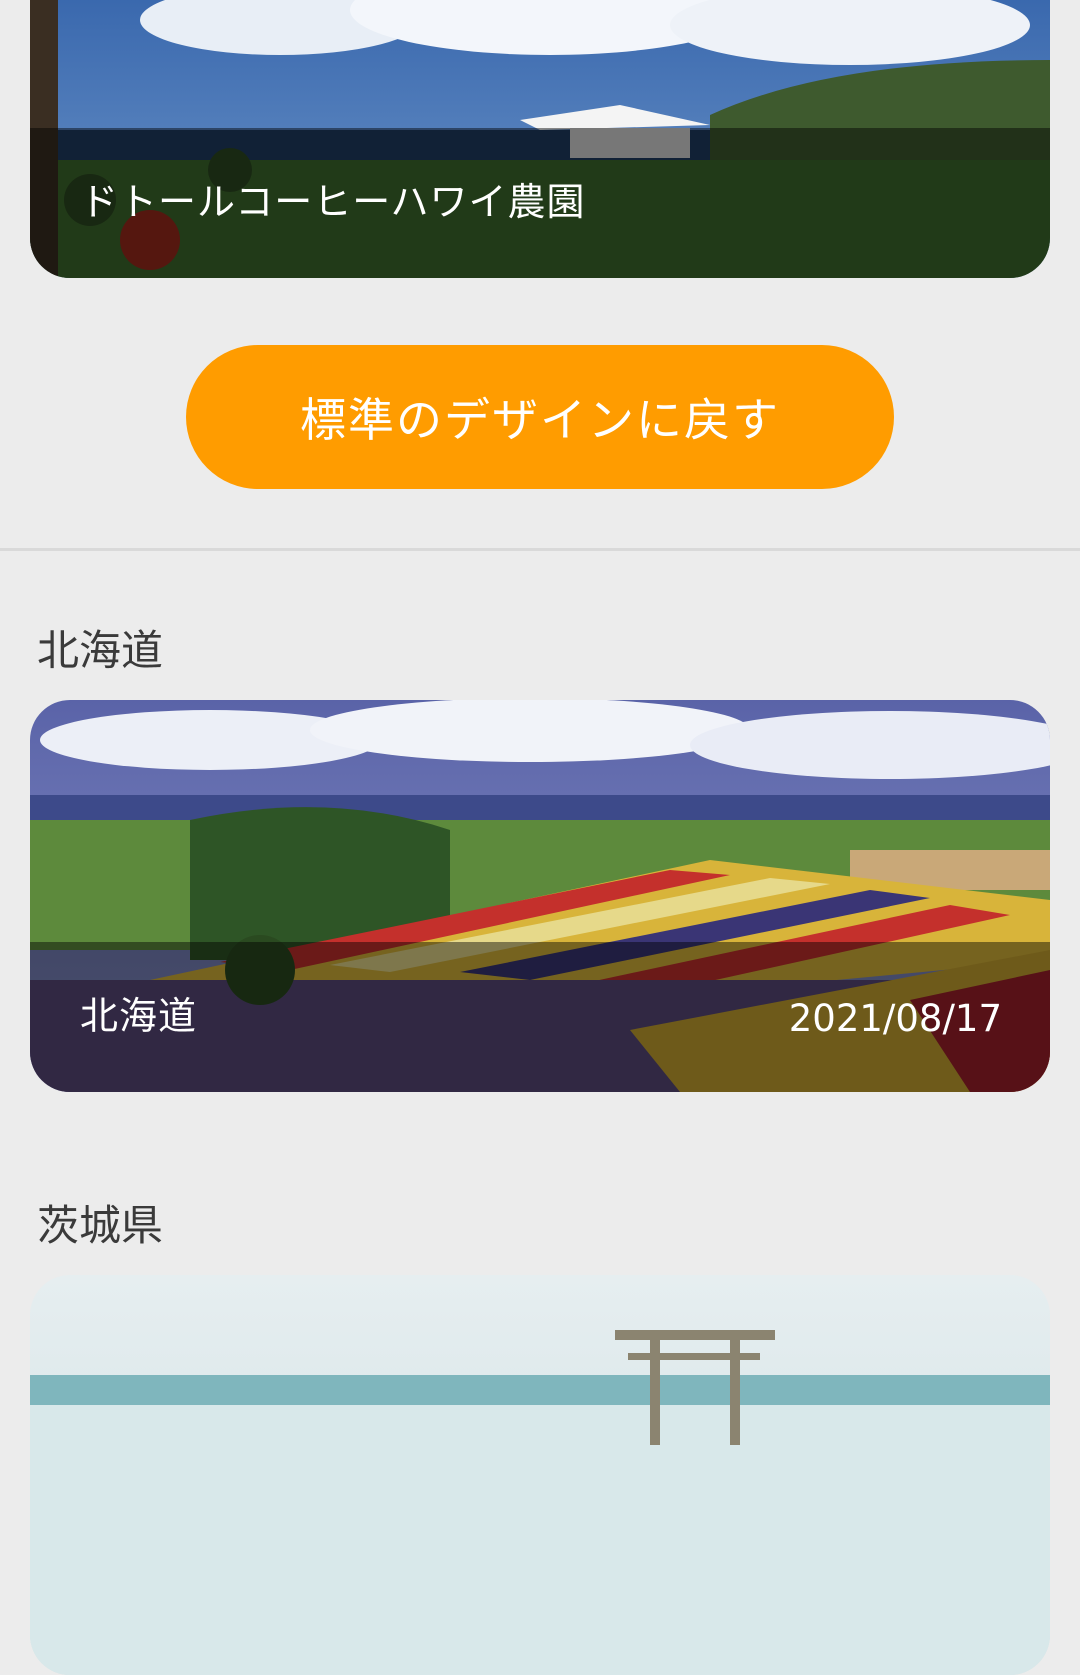 Image resolution: width=1080 pixels, height=1675 pixels. What do you see at coordinates (100, 1225) in the screenshot?
I see `section-title-ibaraki: 茨城県` at bounding box center [100, 1225].